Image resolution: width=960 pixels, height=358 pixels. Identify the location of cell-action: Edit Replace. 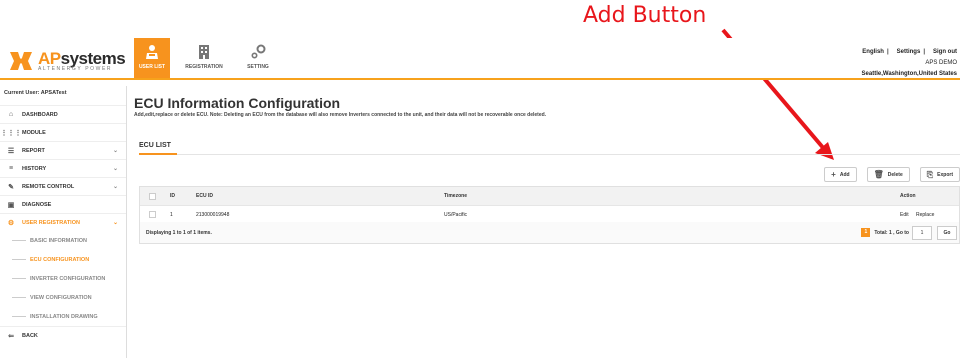
(929, 215).